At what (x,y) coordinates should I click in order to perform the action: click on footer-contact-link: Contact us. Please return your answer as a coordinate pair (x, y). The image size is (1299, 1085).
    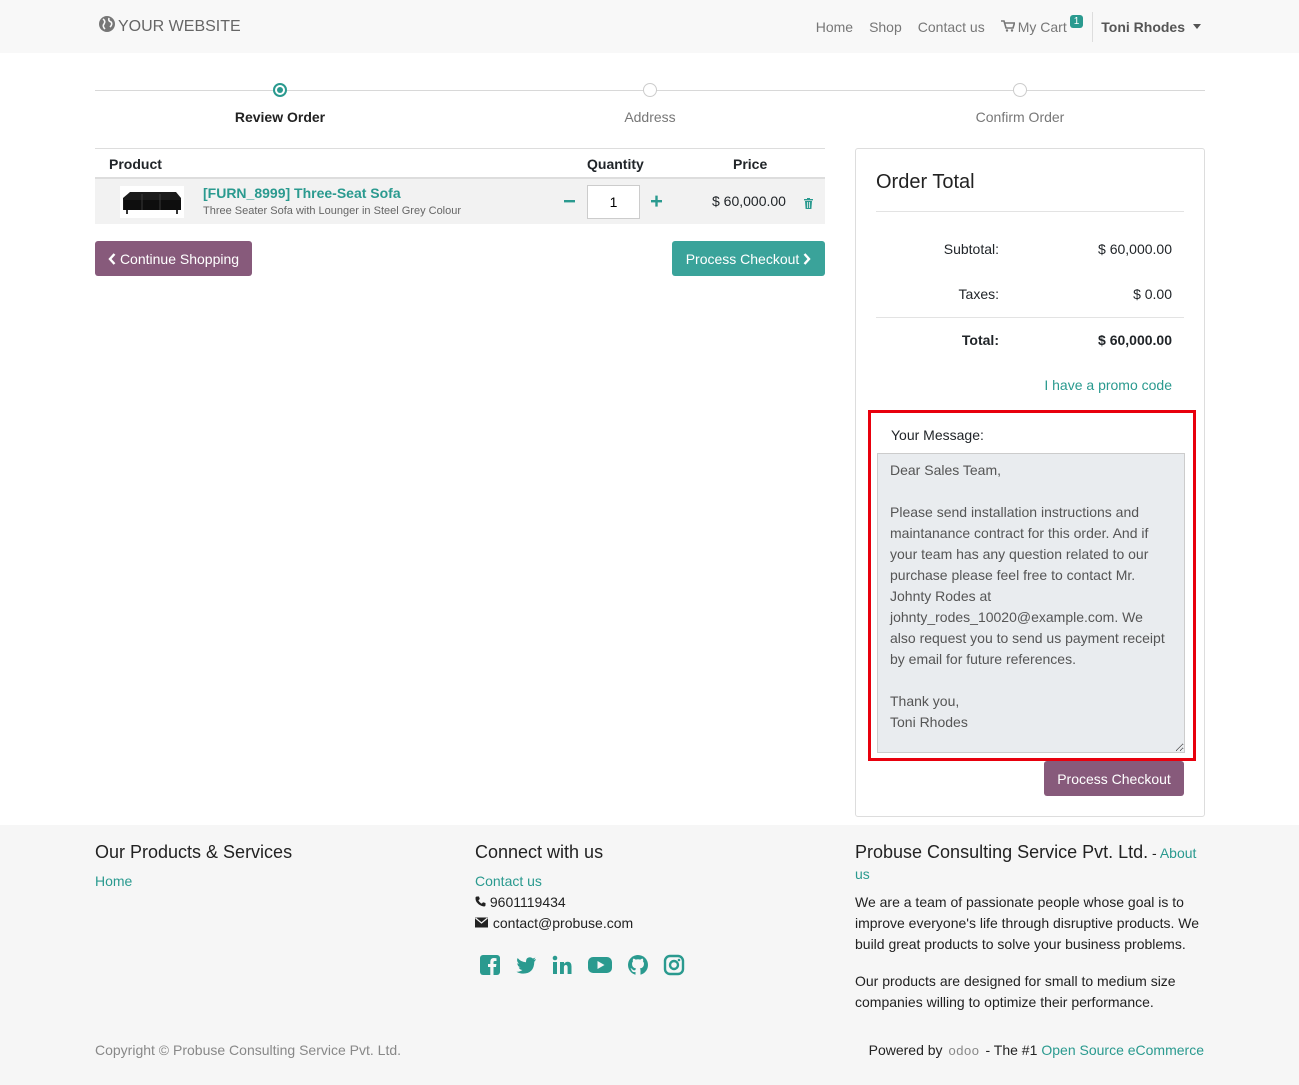
    Looking at the image, I should click on (508, 881).